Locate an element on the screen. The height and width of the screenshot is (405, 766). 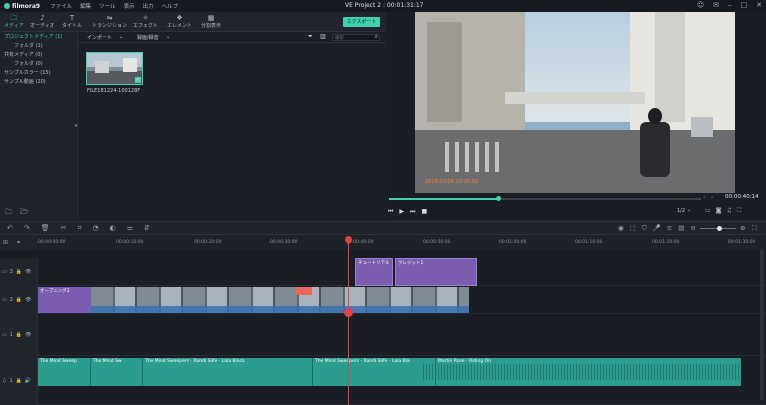
tab-element: ❖ エレメント is located at coordinates (179, 21).